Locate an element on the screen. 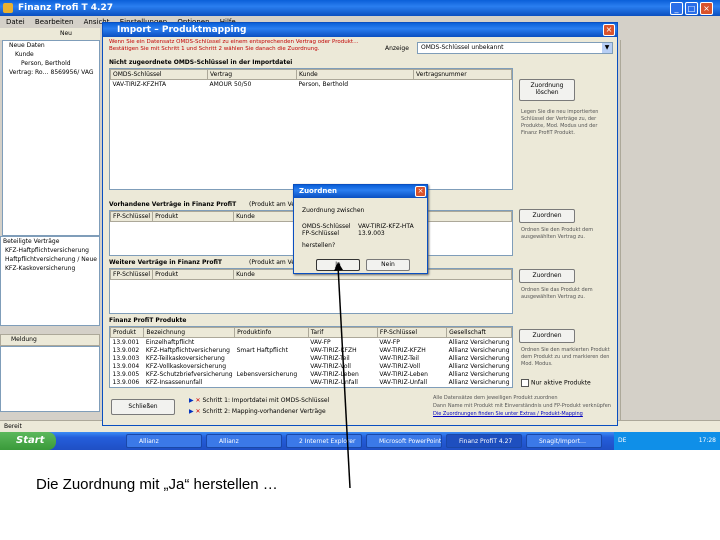 Image resolution: width=720 pixels, height=540 pixels. pointer-line is located at coordinates (344, 377).